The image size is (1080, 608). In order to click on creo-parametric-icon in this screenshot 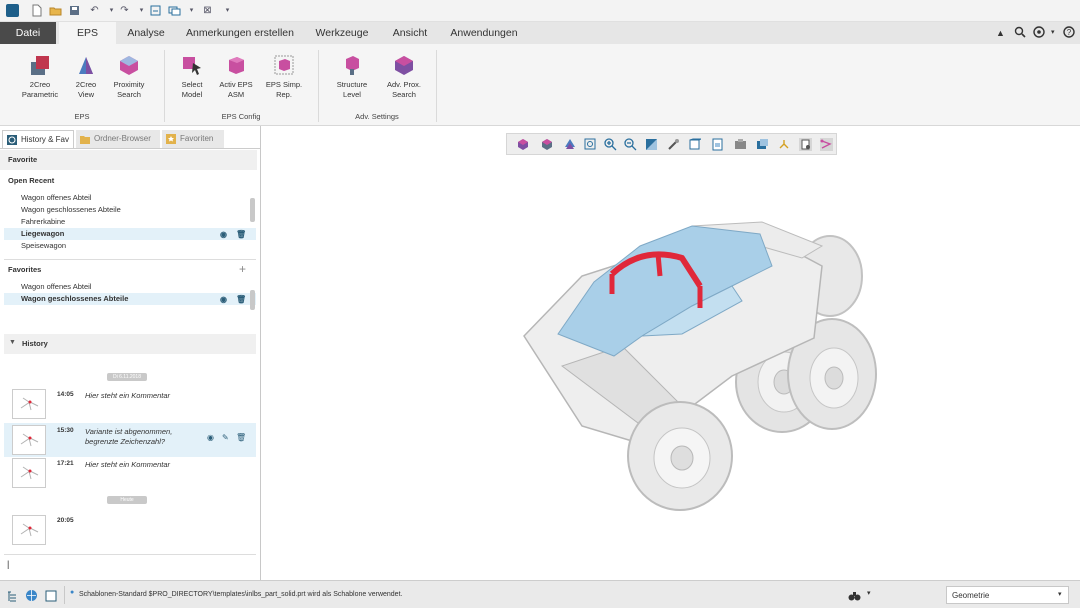, I will do `click(40, 65)`.